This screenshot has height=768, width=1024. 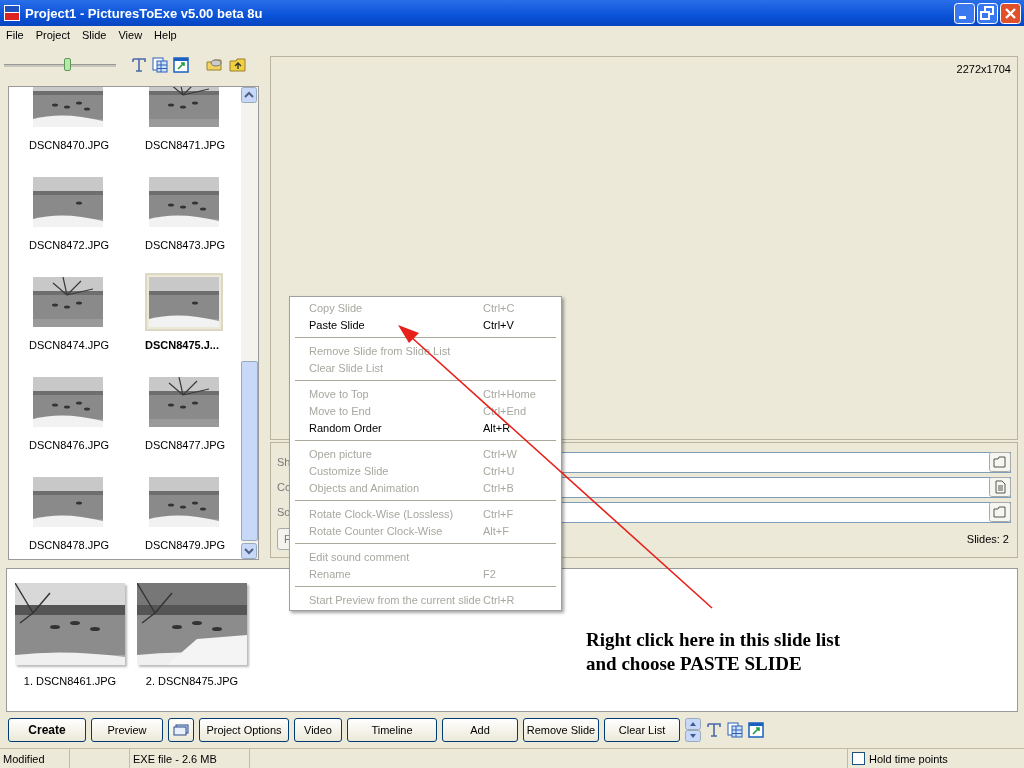 What do you see at coordinates (67, 64) in the screenshot?
I see `slider-thumb` at bounding box center [67, 64].